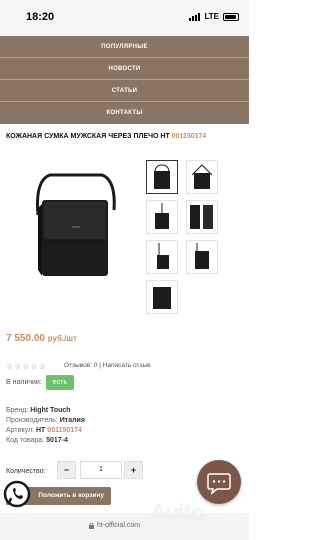 Image resolution: width=320 pixels, height=540 pixels. I want to click on spec-brand: Бренд: Hight Touch, so click(38, 410).